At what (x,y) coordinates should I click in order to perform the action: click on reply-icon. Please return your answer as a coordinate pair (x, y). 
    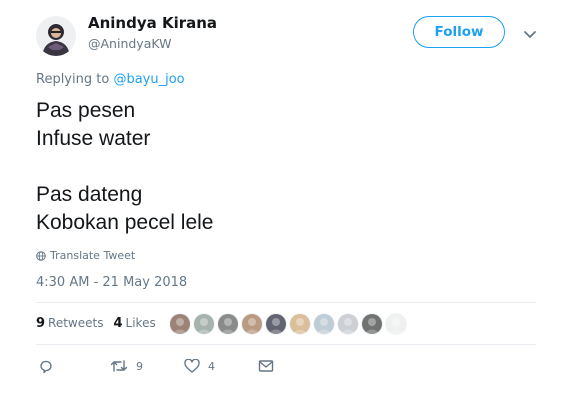
    Looking at the image, I should click on (46, 367).